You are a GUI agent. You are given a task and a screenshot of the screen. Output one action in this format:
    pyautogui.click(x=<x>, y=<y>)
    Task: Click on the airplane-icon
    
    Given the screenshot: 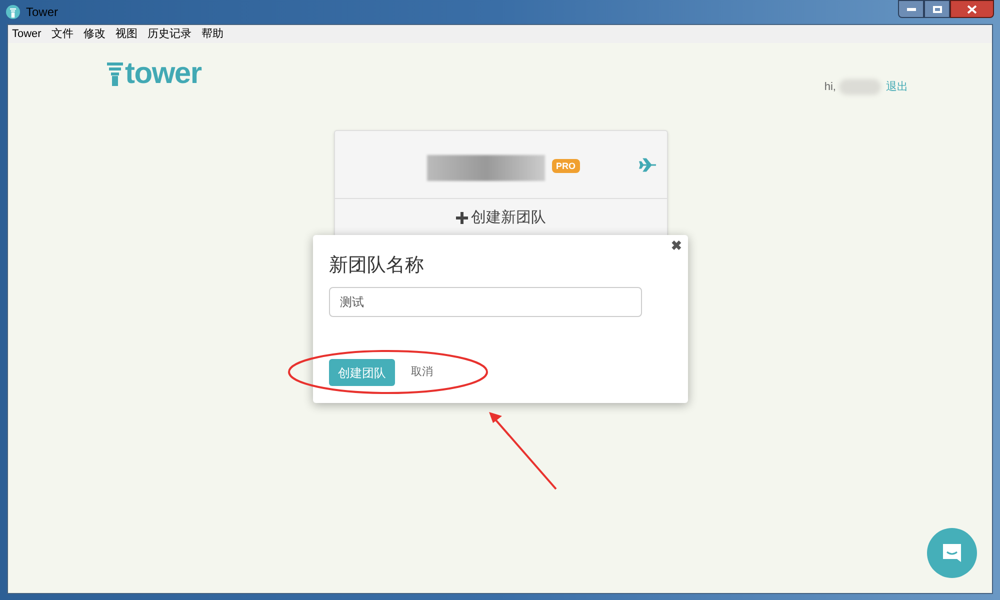 What is the action you would take?
    pyautogui.click(x=648, y=165)
    